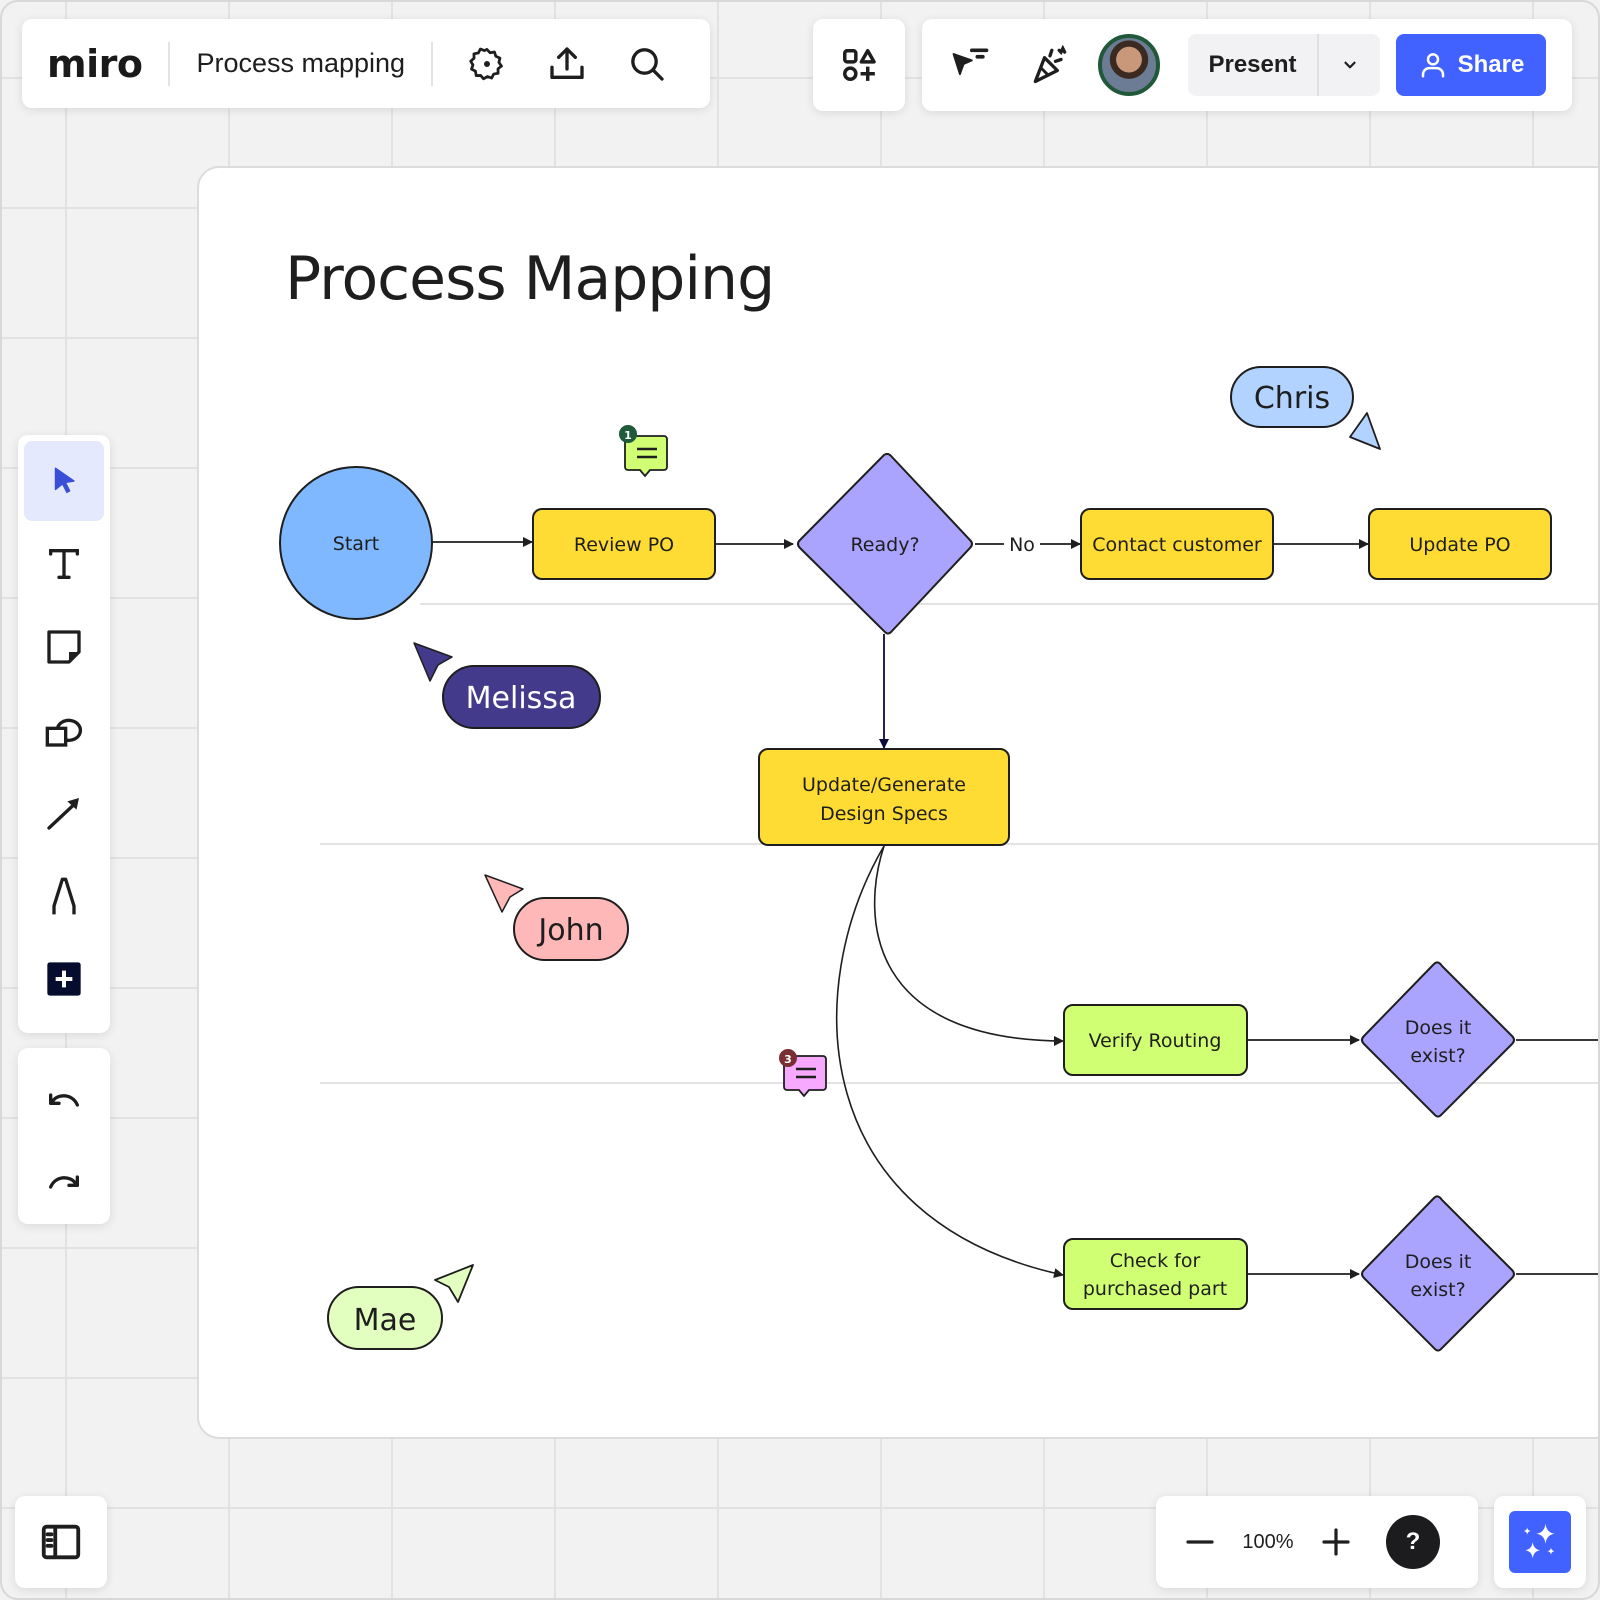  I want to click on search-button, so click(647, 64).